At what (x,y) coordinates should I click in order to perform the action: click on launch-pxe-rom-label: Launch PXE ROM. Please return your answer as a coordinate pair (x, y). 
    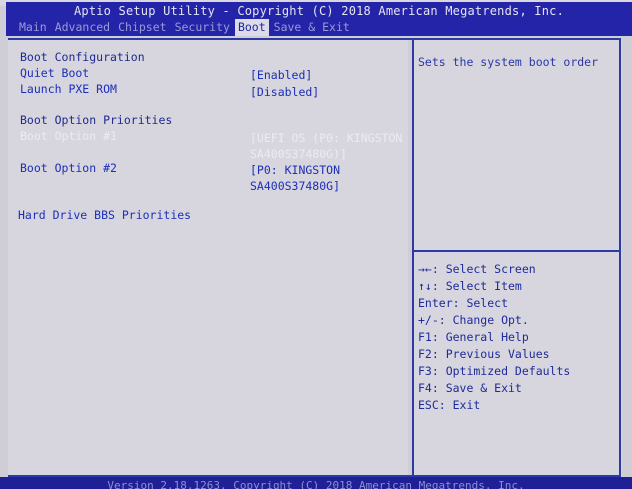
    Looking at the image, I should click on (68, 89).